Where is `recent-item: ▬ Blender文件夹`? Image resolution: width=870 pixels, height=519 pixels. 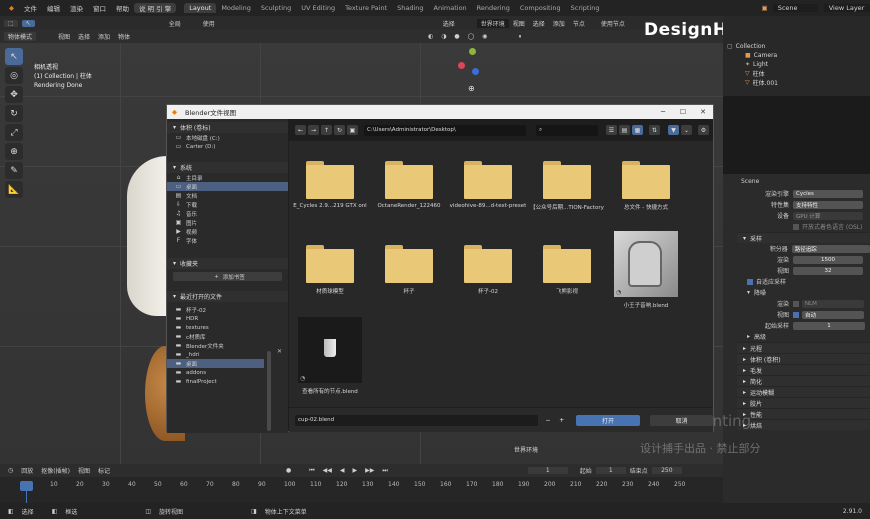 recent-item: ▬ Blender文件夹 is located at coordinates (227, 345).